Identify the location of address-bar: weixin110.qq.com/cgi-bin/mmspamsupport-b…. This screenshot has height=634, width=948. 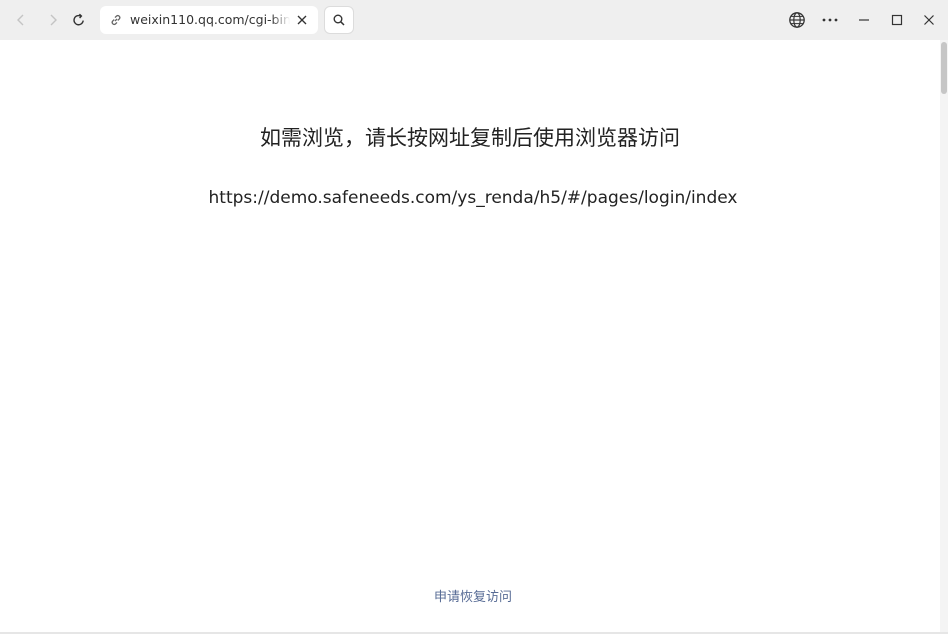
(209, 20).